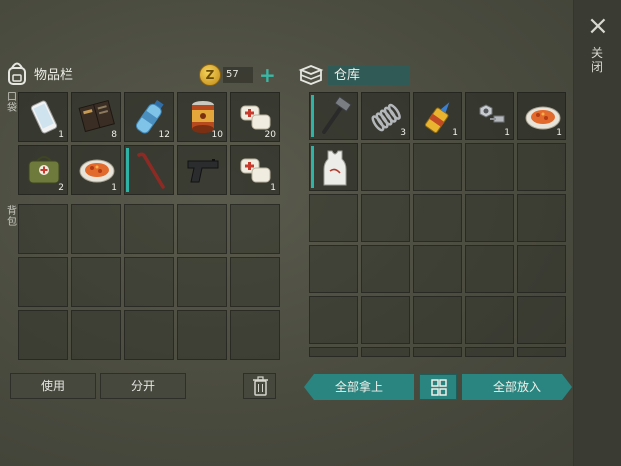 This screenshot has width=621, height=466. What do you see at coordinates (403, 133) in the screenshot?
I see `item-quantity: 3` at bounding box center [403, 133].